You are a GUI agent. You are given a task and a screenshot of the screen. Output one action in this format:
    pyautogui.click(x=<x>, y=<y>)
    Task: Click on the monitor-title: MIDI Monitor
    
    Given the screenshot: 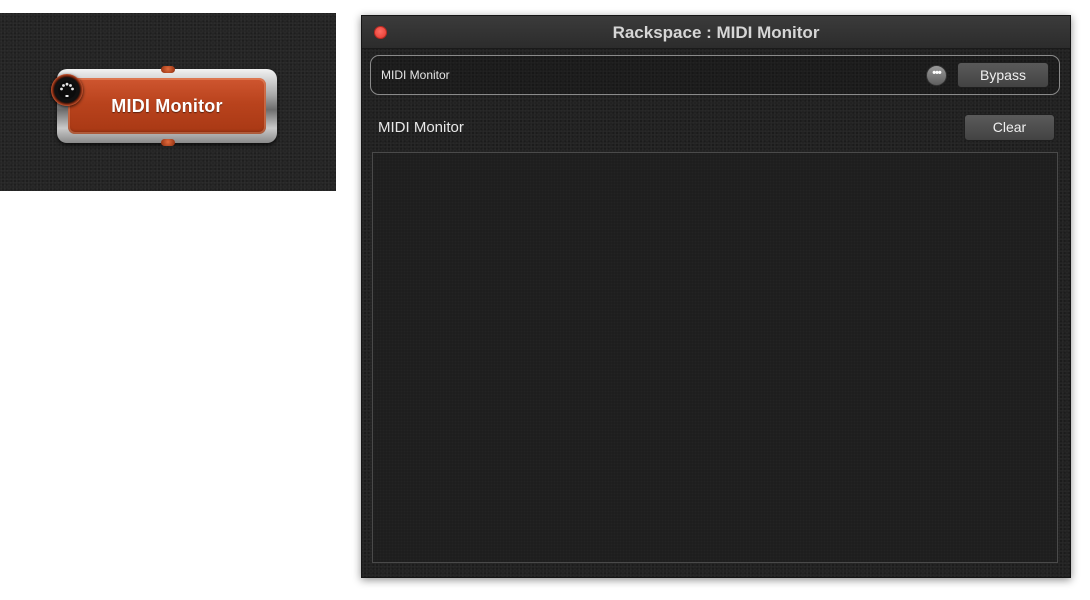 What is the action you would take?
    pyautogui.click(x=421, y=127)
    